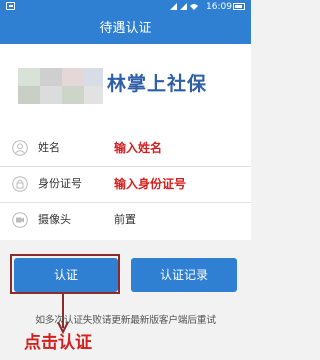 The width and height of the screenshot is (320, 360). I want to click on person-icon, so click(20, 148).